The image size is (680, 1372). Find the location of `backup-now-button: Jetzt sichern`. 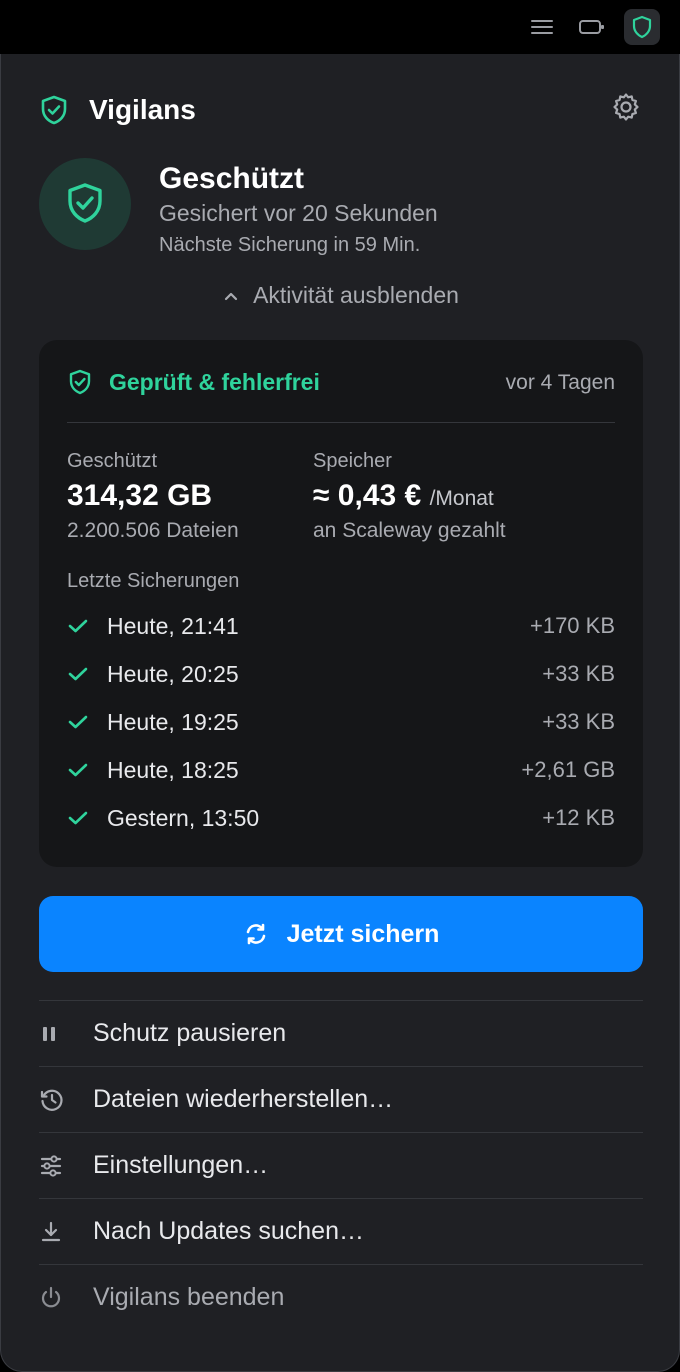

backup-now-button: Jetzt sichern is located at coordinates (341, 934).